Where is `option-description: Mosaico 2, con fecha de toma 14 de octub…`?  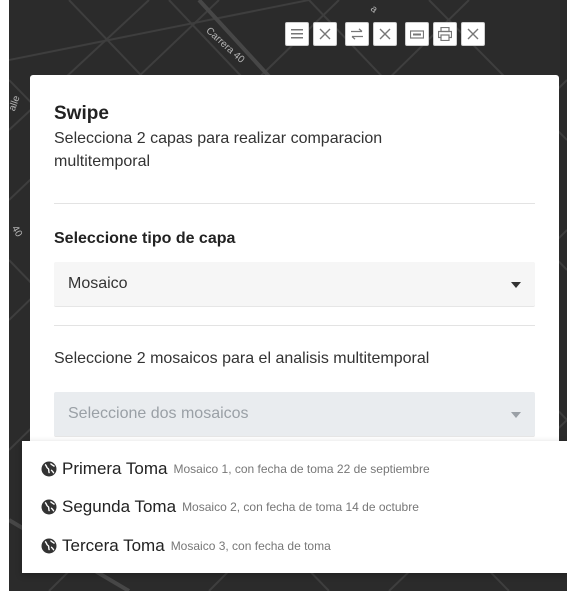
option-description: Mosaico 2, con fecha de toma 14 de octub… is located at coordinates (300, 507).